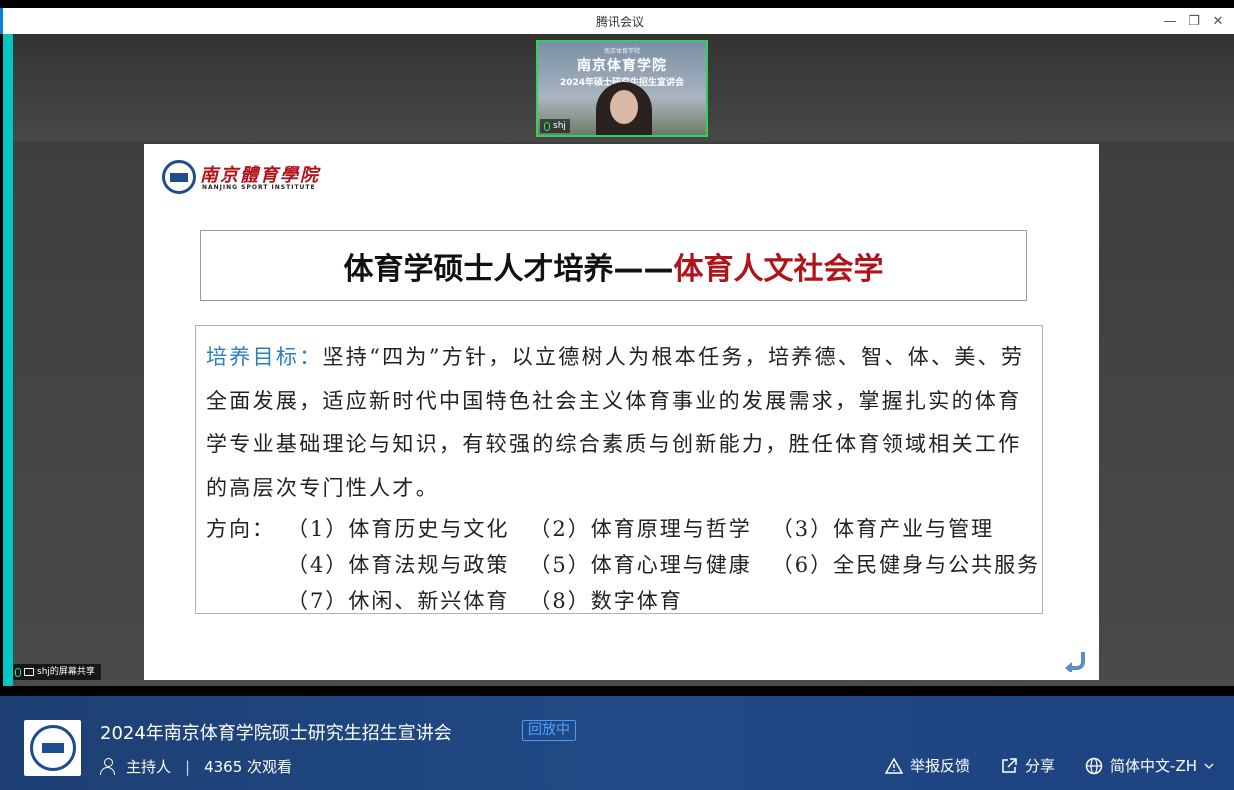 Image resolution: width=1234 pixels, height=790 pixels. Describe the element at coordinates (624, 107) in the screenshot. I see `speaker-face` at that location.